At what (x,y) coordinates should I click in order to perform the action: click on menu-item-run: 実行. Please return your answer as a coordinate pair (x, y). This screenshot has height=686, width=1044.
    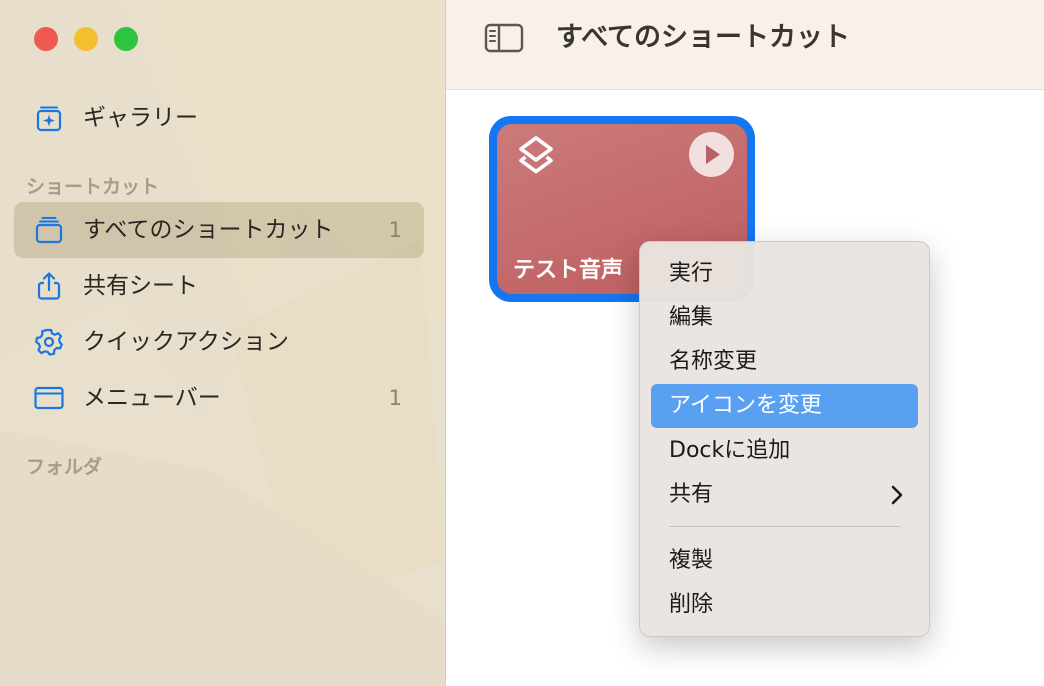
    Looking at the image, I should click on (784, 274).